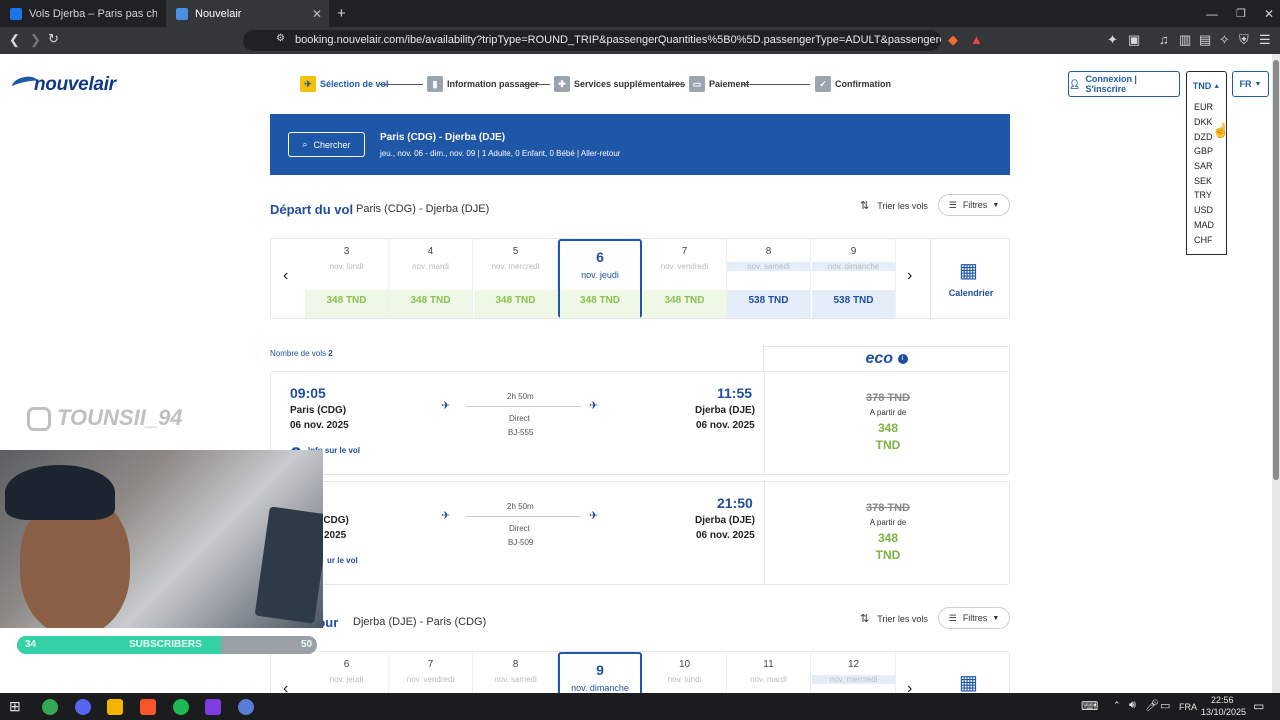 The height and width of the screenshot is (720, 1280). I want to click on network-icon: ▭, so click(1165, 705).